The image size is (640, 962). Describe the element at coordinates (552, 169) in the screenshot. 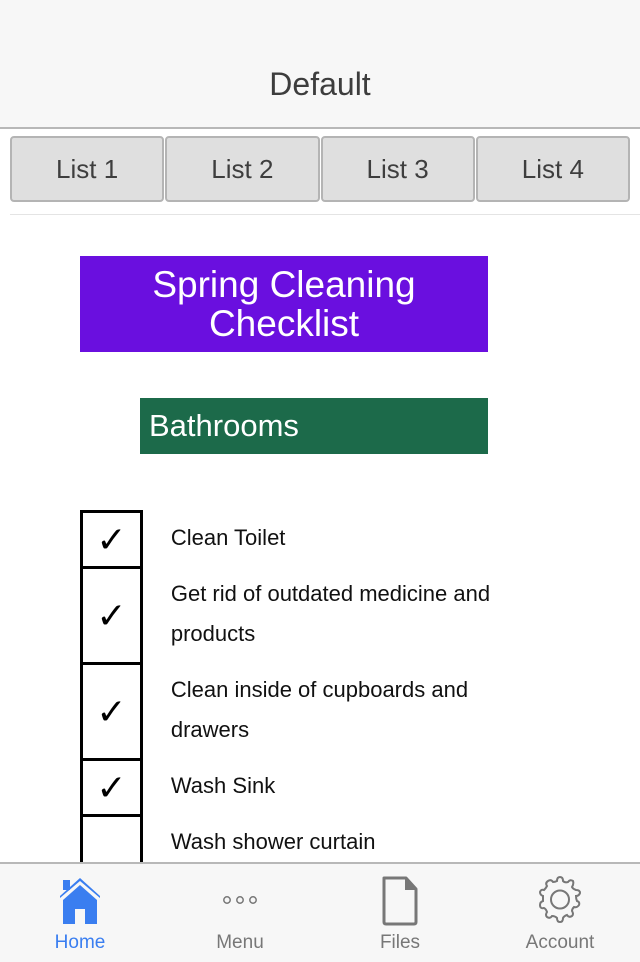

I see `tab-list-4: List 4` at that location.